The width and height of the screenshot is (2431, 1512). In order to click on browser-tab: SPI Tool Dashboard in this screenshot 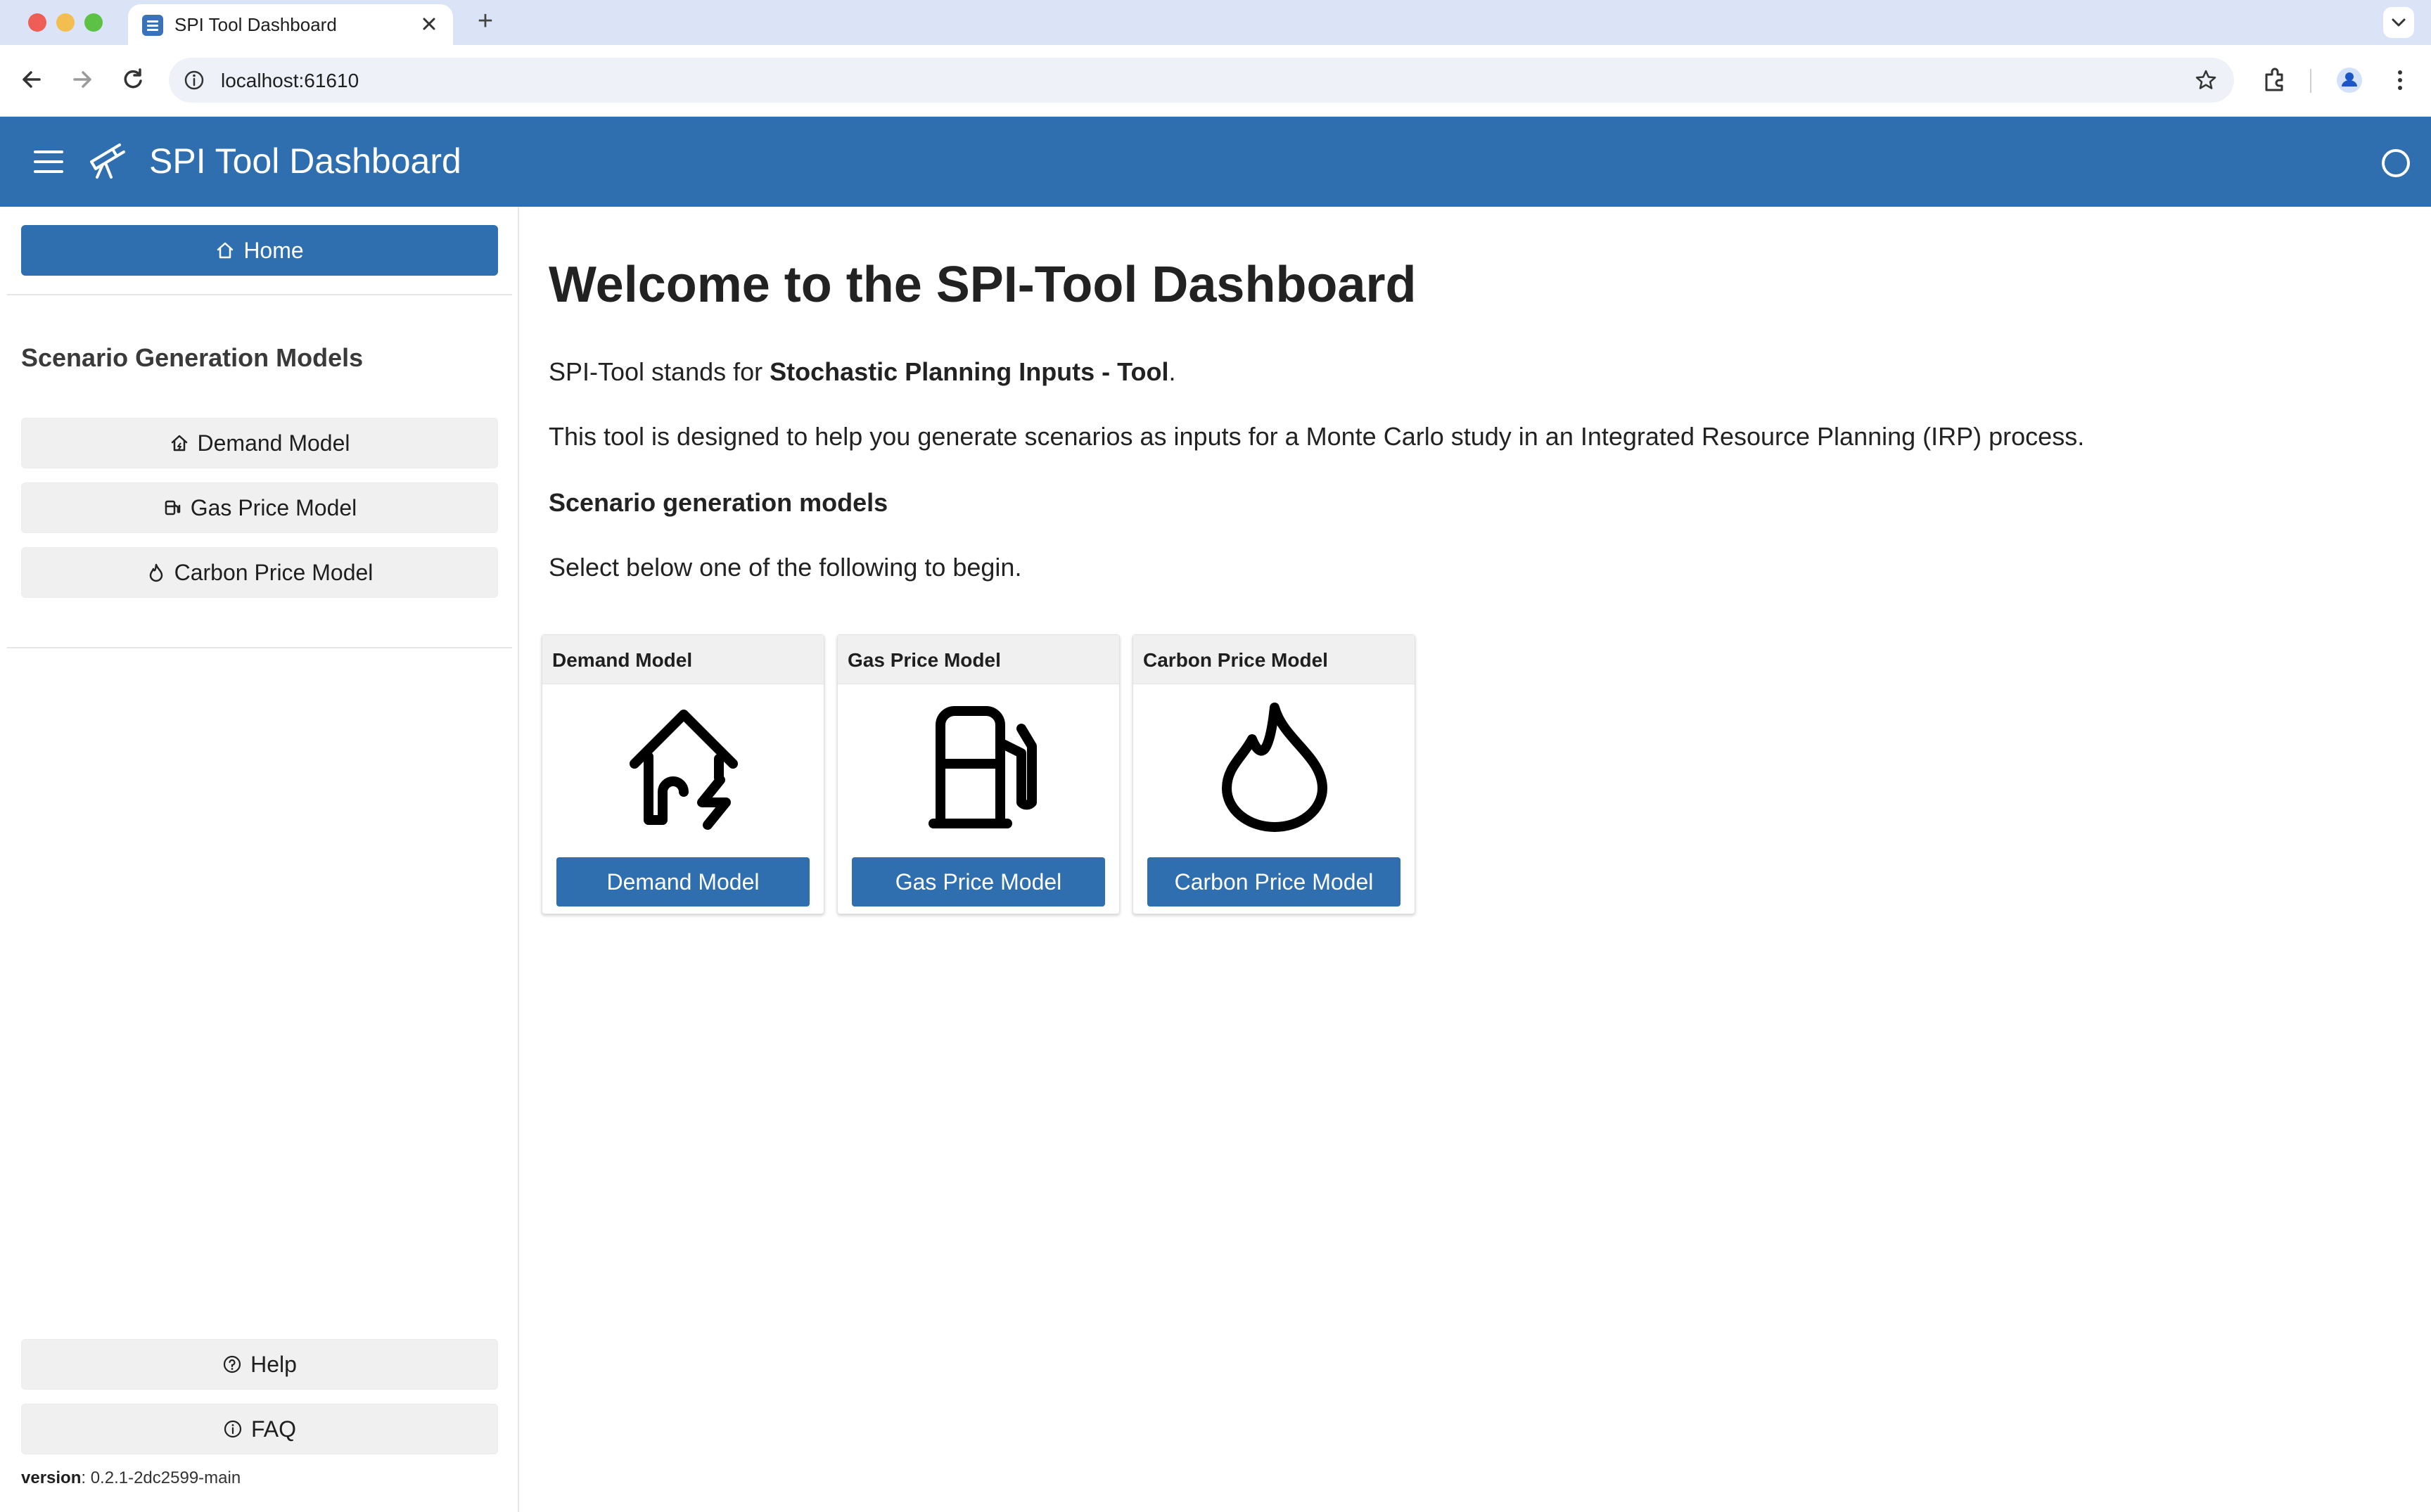, I will do `click(290, 24)`.